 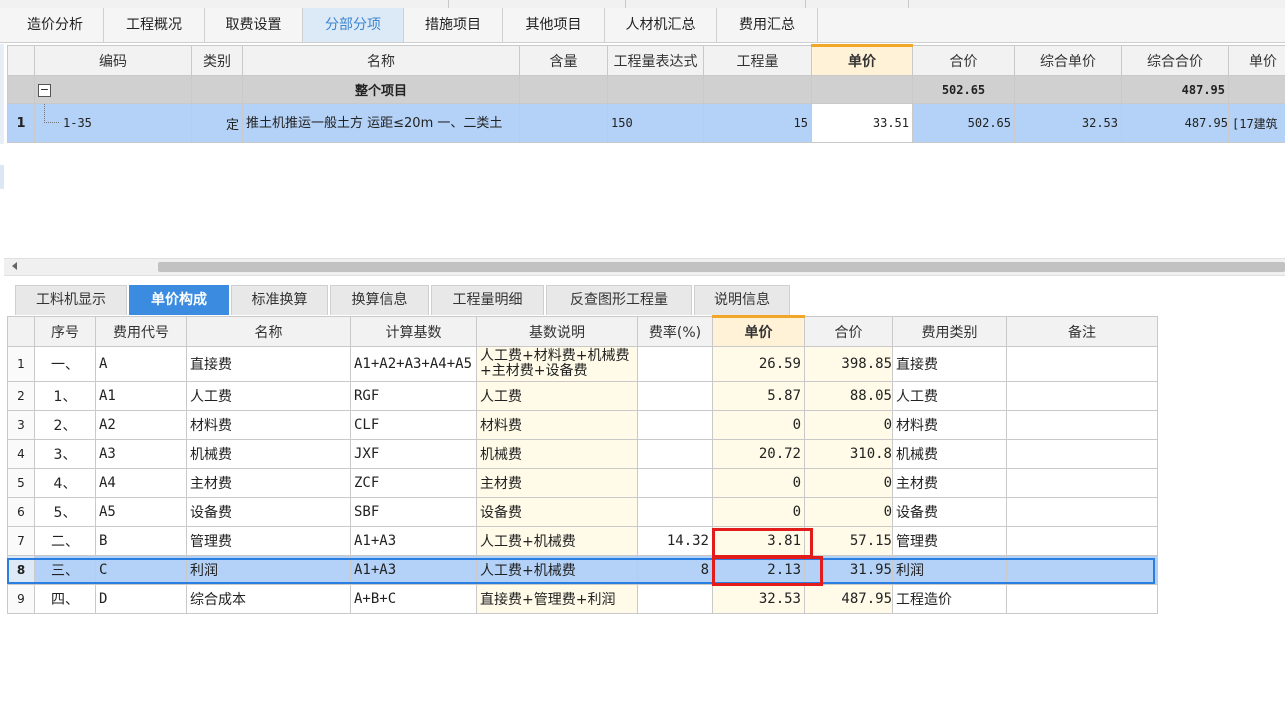 What do you see at coordinates (413, 331) in the screenshot?
I see `header-base: 计算基数` at bounding box center [413, 331].